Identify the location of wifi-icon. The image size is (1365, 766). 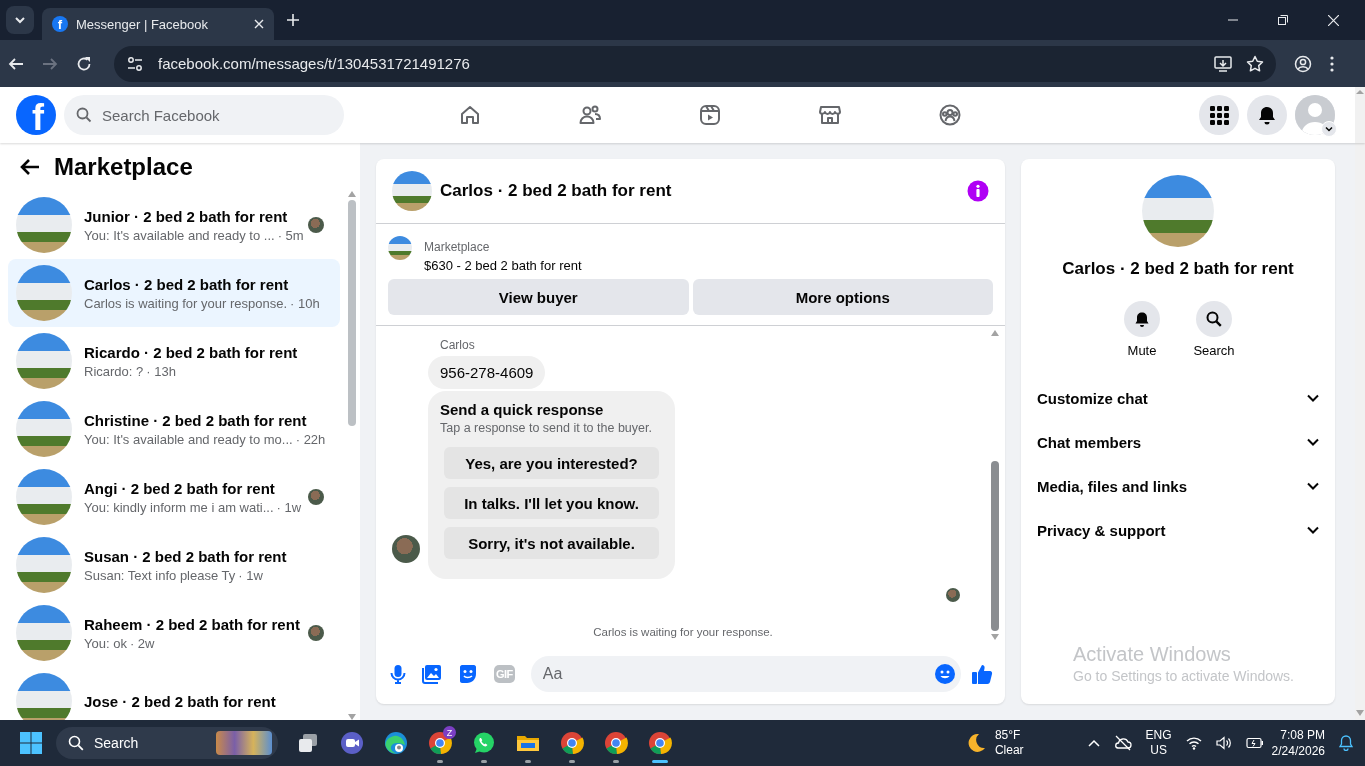
(1193, 743).